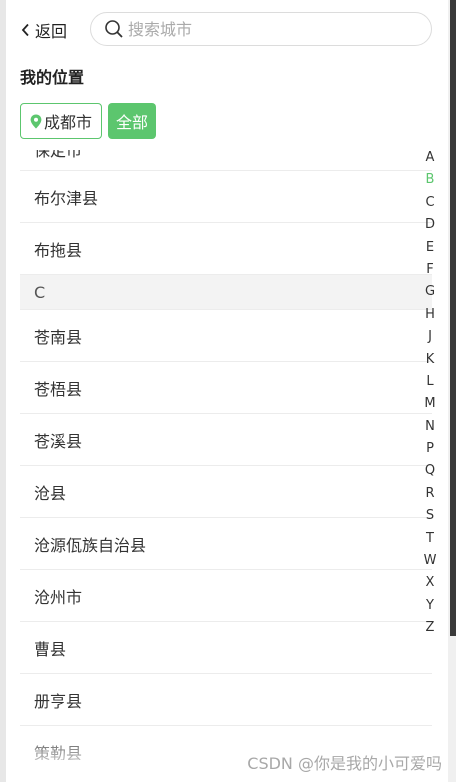 The image size is (456, 782). I want to click on index-letter-p: P, so click(430, 449).